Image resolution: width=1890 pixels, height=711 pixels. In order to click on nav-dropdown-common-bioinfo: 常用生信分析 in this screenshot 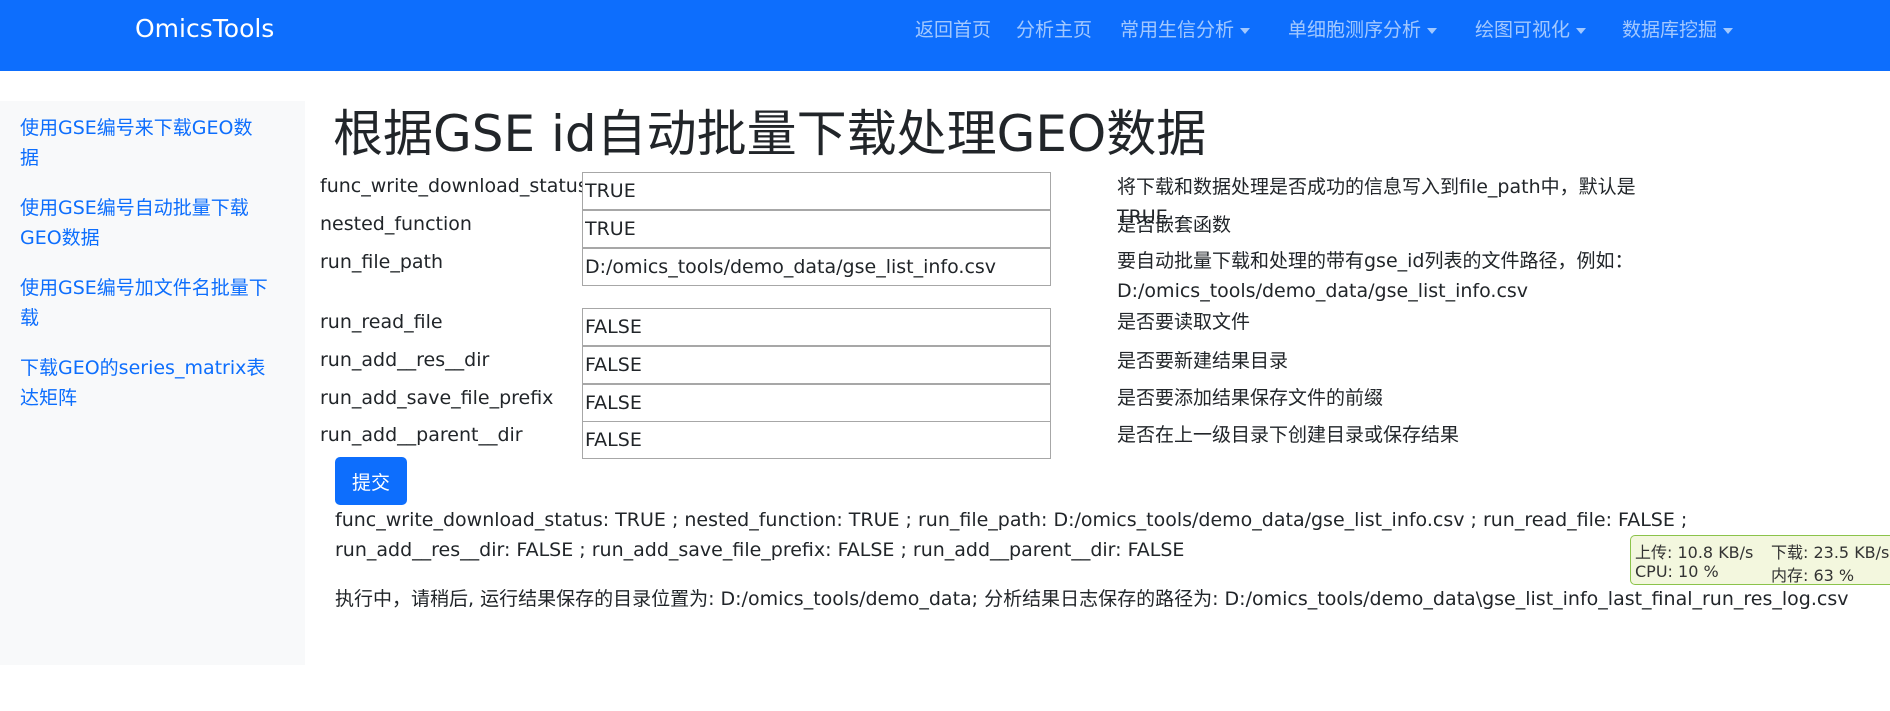, I will do `click(1185, 28)`.